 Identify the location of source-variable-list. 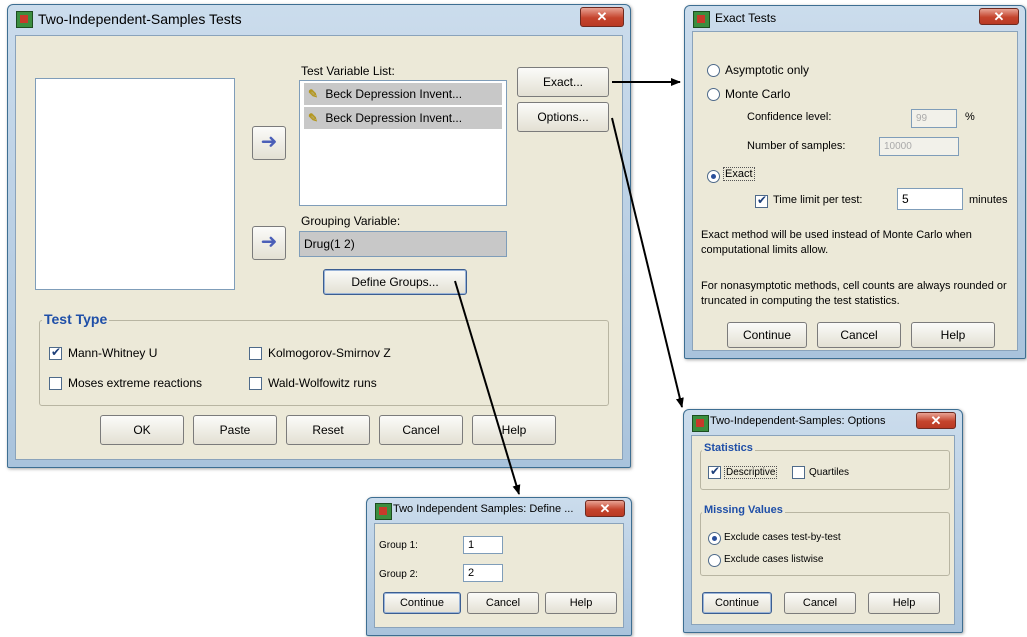
(135, 184).